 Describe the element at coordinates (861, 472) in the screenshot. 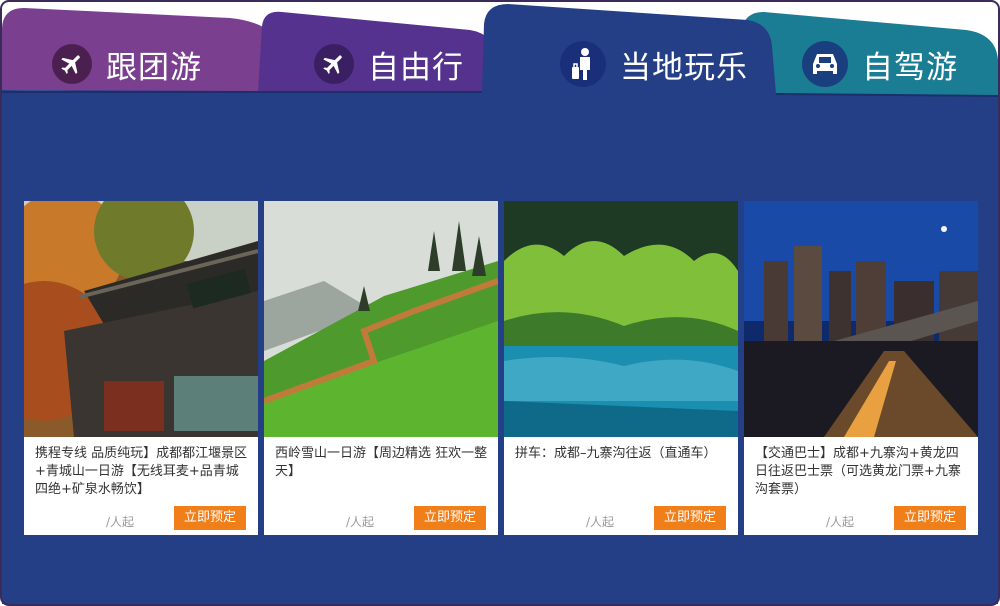

I see `product-title: 【交通巴士】成都+九寨沟+黄龙四日往返巴士票（可选黄龙门票+九寨沟套票）` at that location.